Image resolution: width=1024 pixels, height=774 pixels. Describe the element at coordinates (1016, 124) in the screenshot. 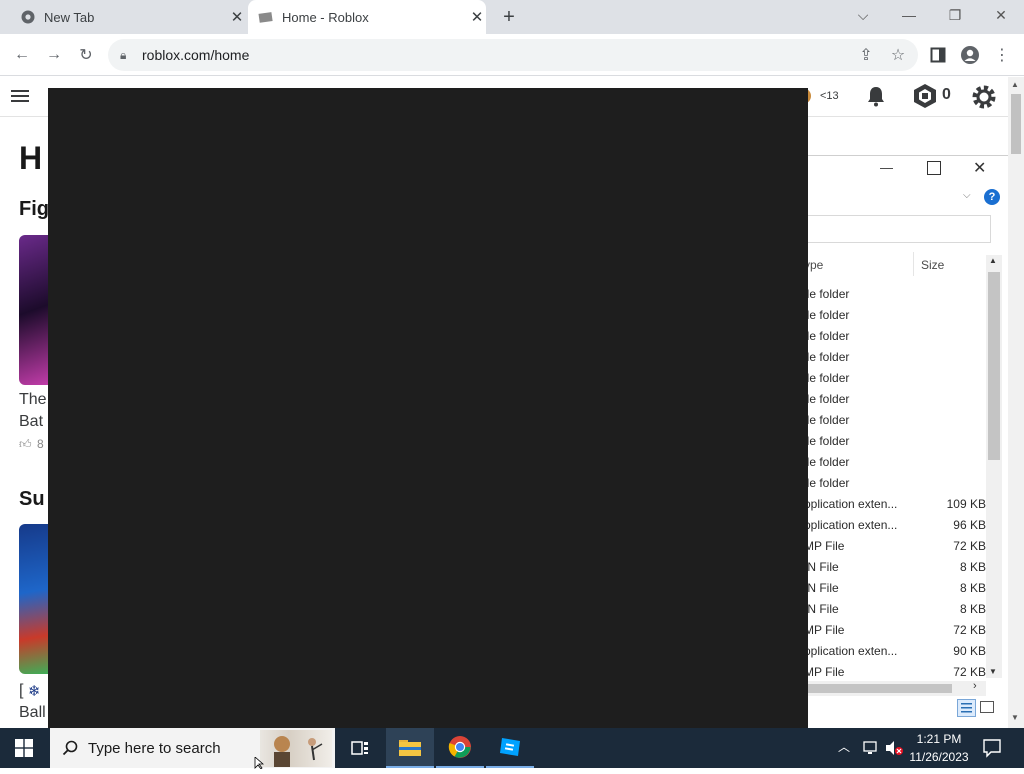

I see `page-scrollbar-thumb` at that location.